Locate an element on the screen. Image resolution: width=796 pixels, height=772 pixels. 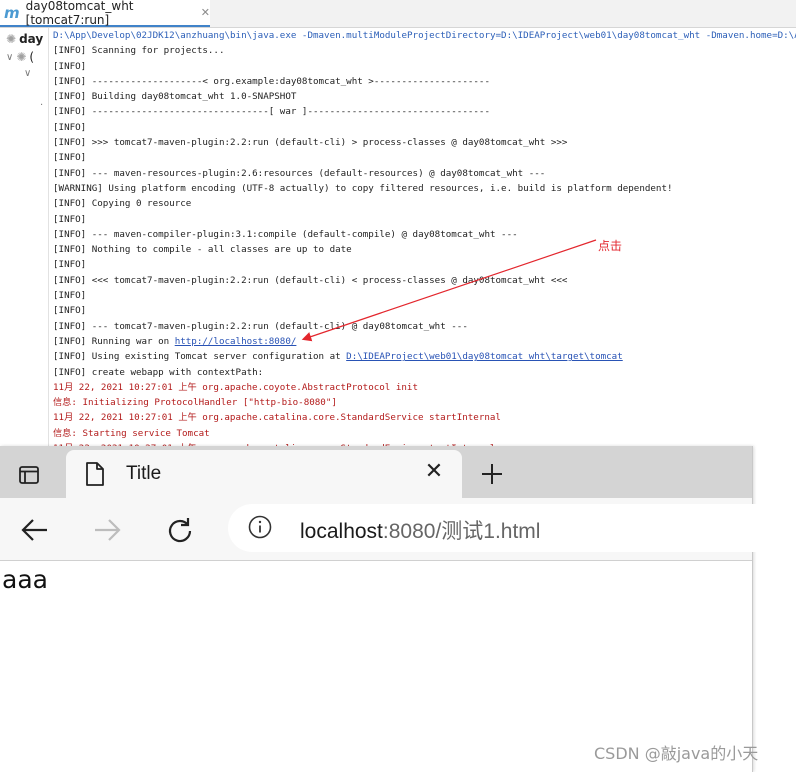
tab-actions-icon is located at coordinates (29, 475).